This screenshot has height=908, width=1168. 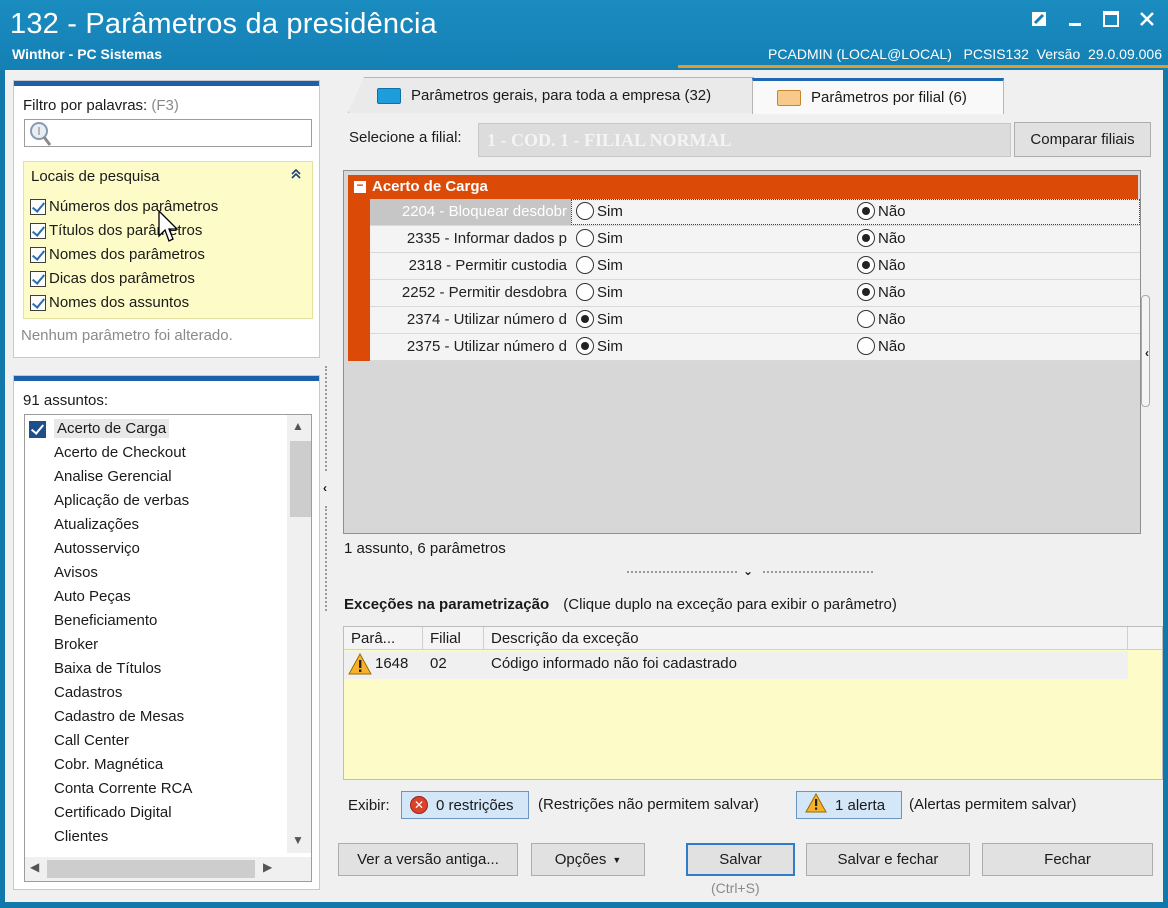 I want to click on option-nomes: Nomes dos parâmetros, so click(x=117, y=254).